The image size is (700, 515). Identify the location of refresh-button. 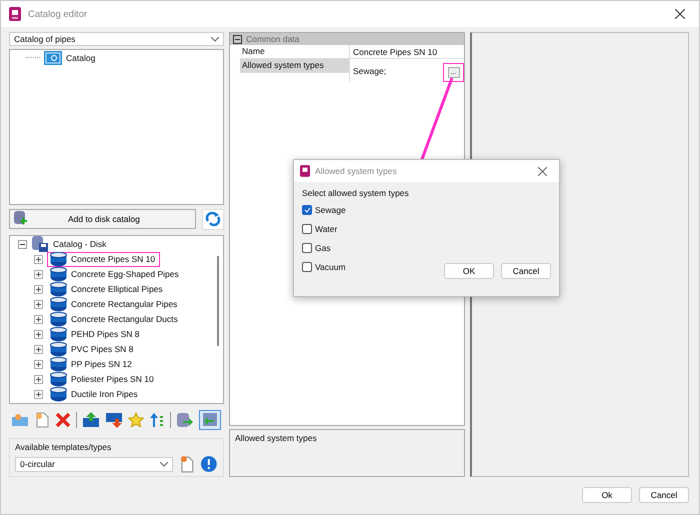
(213, 219).